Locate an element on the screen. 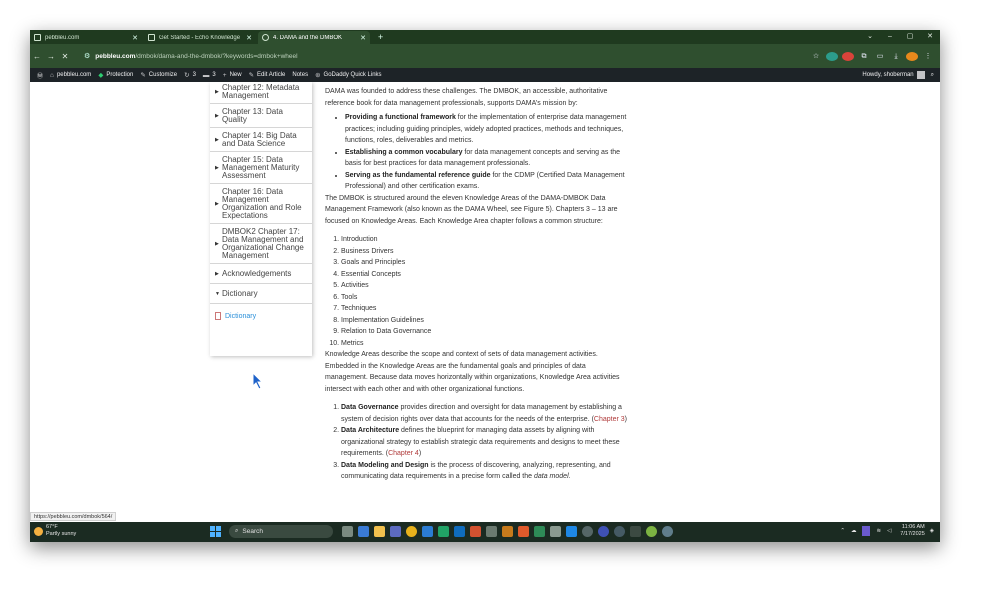 This screenshot has height=602, width=1000. nav-item-label: Acknowledgements is located at coordinates (257, 273).